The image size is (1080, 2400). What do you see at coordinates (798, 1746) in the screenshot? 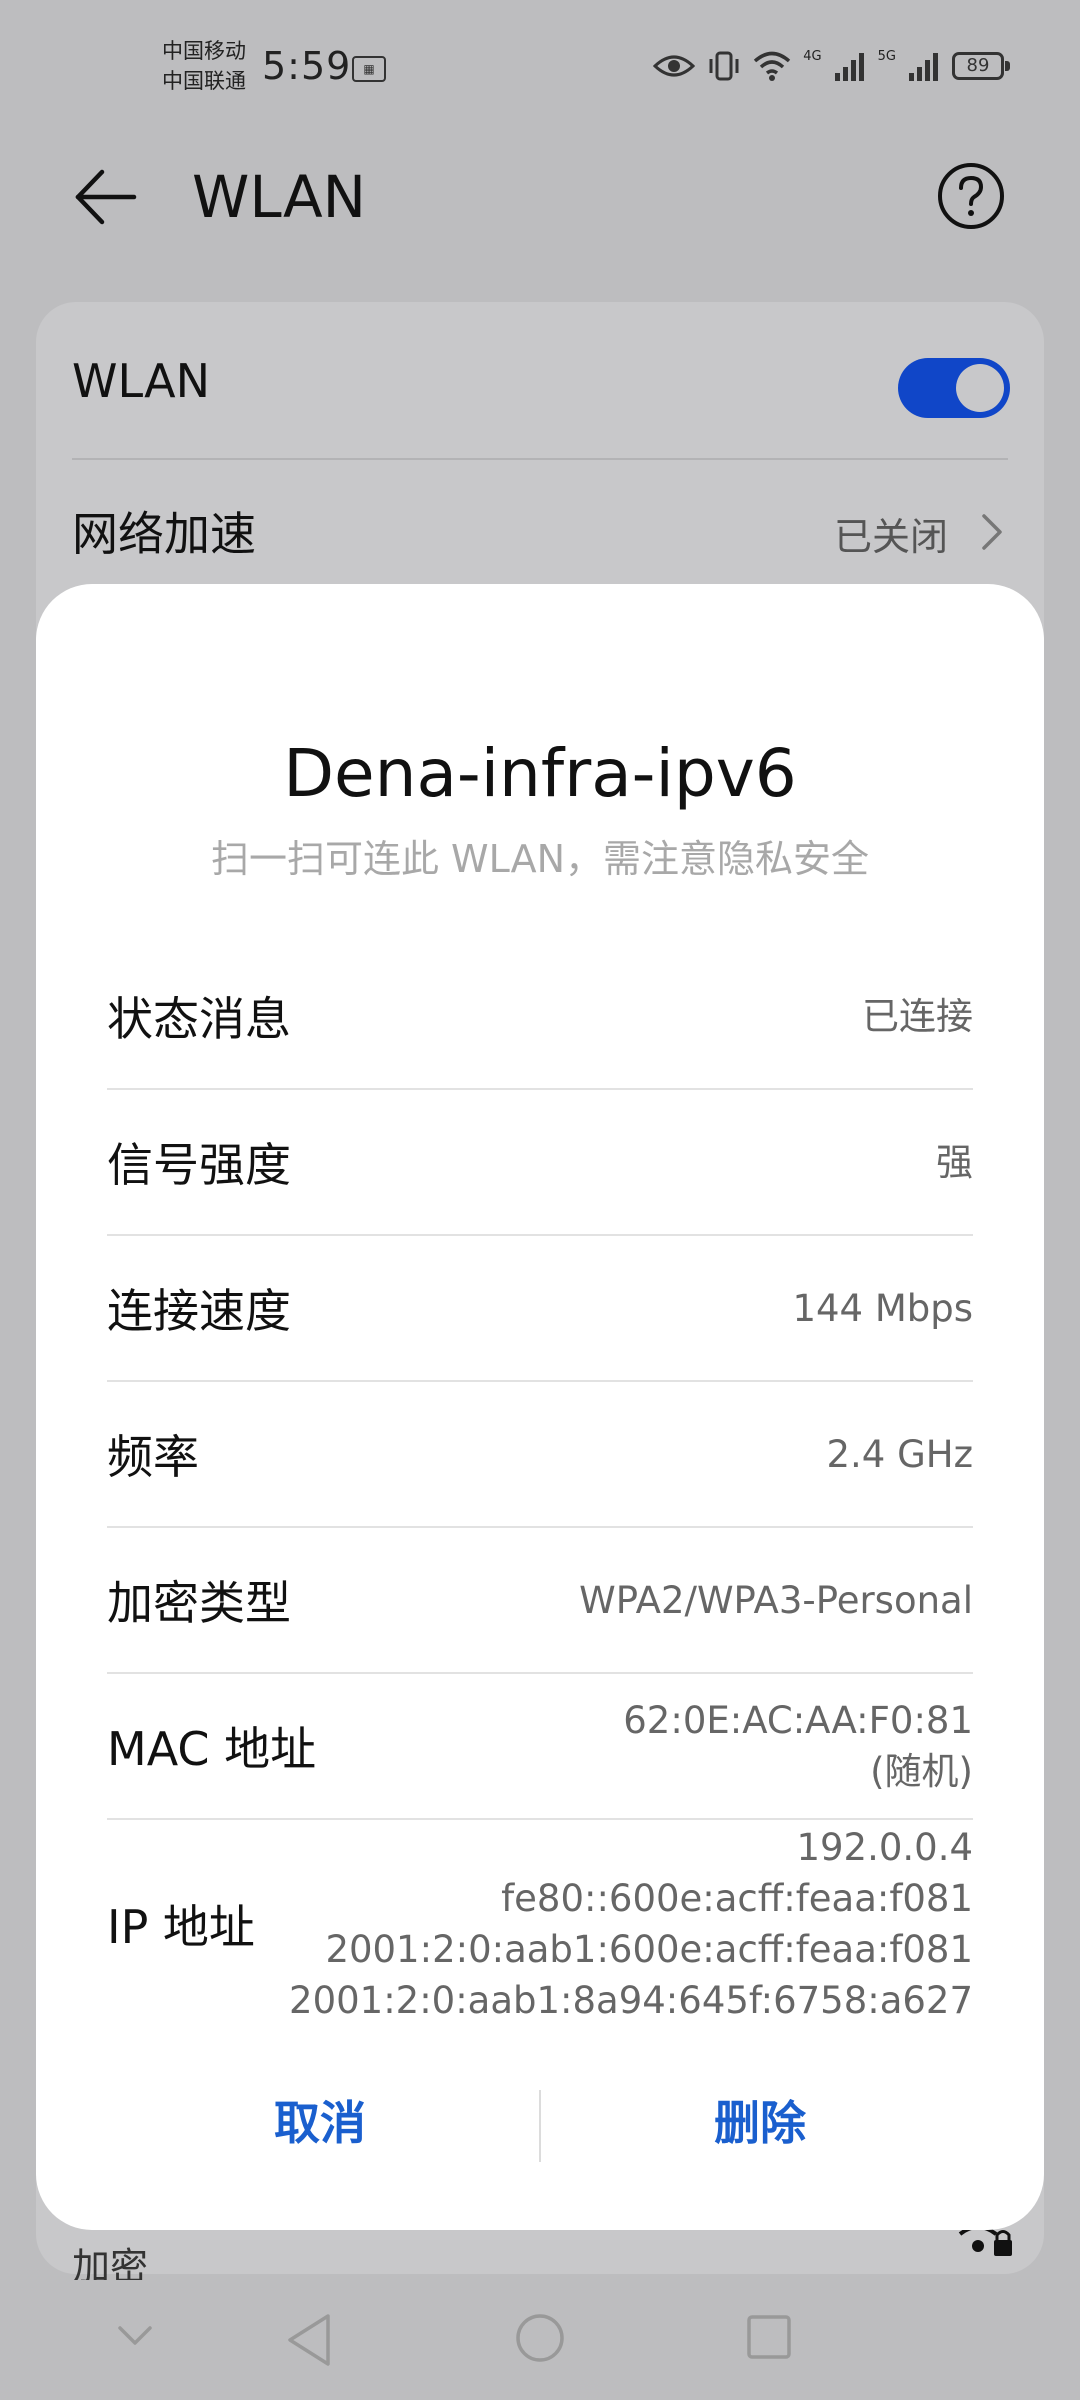
I see `info-value: 62:0E:AC:AA:F0:81 (随机)` at bounding box center [798, 1746].